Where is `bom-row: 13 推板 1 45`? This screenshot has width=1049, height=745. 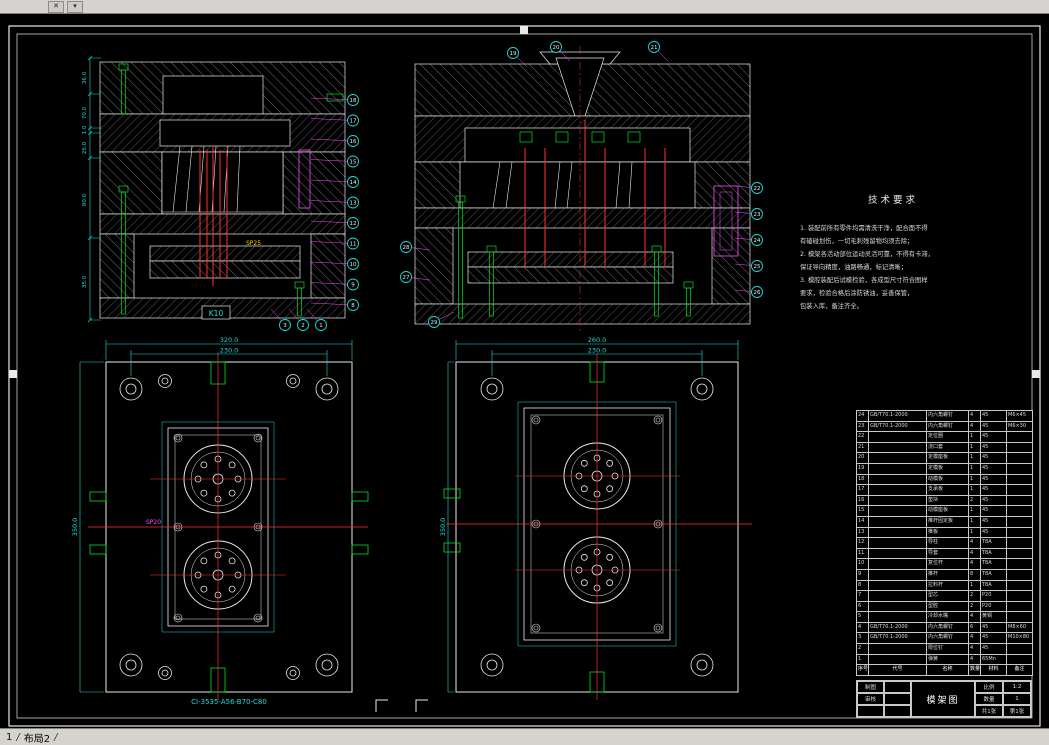
bom-row: 13 推板 1 45 is located at coordinates (944, 532).